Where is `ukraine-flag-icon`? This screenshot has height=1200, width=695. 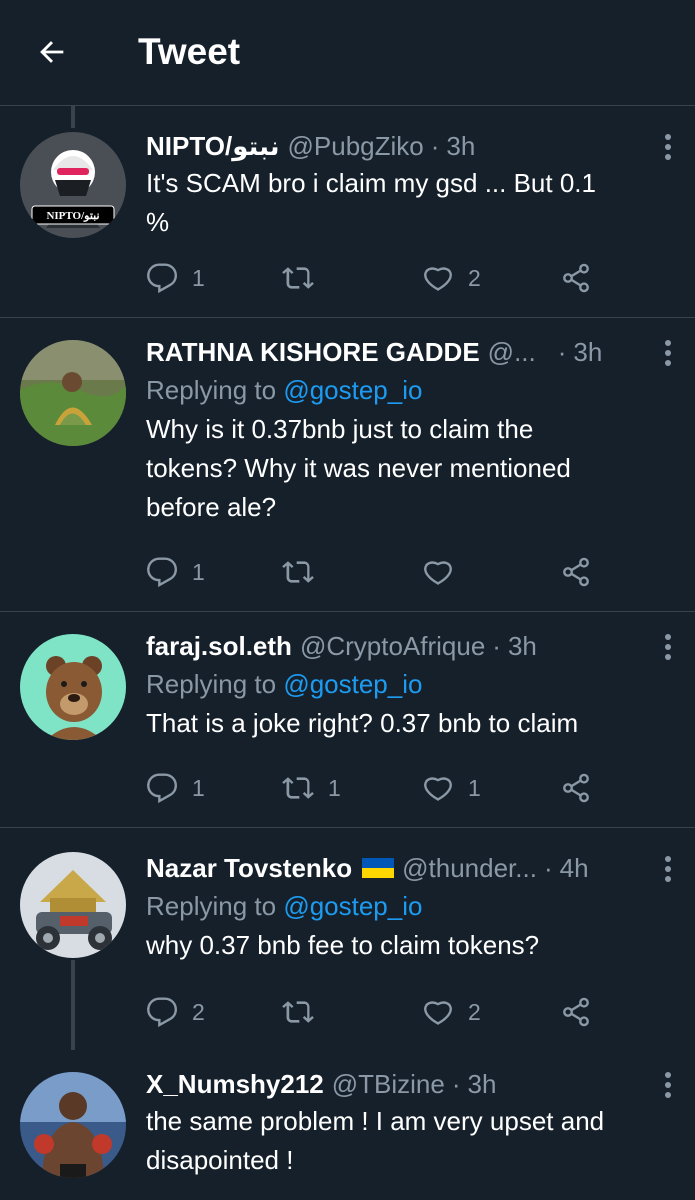 ukraine-flag-icon is located at coordinates (378, 868).